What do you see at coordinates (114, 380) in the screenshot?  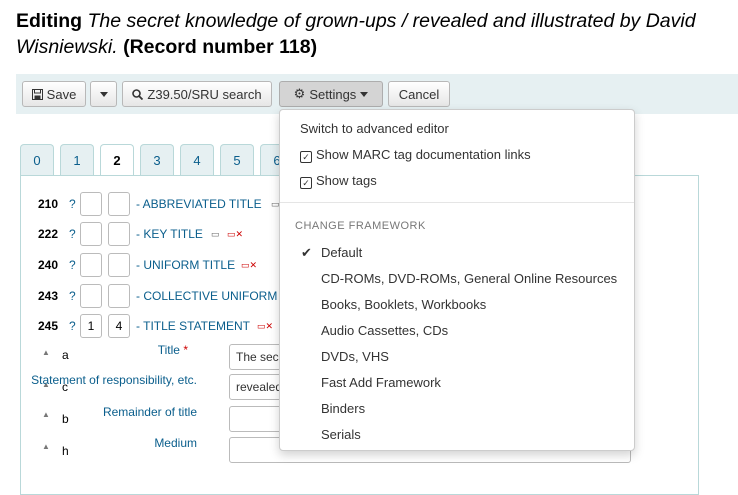 I see `subfield-label: Statement of responsibility, etc.` at bounding box center [114, 380].